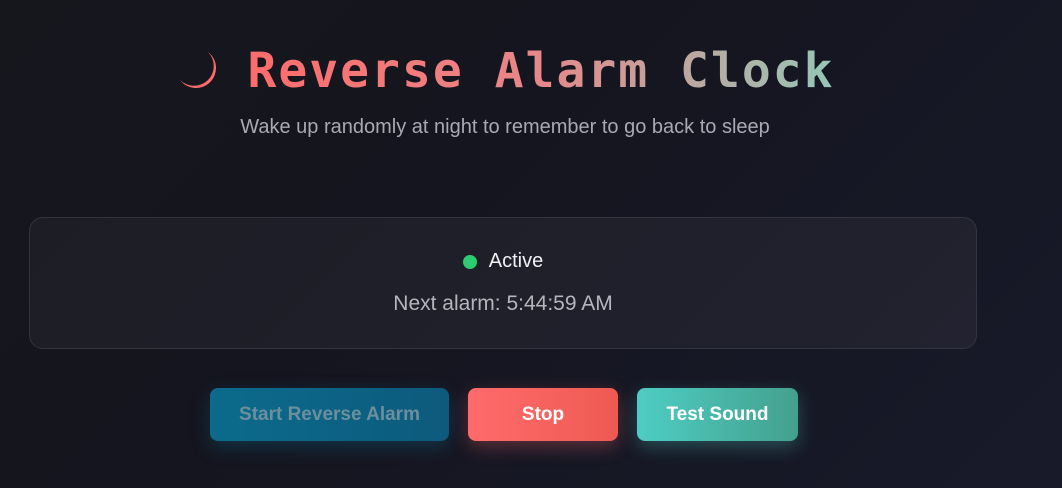 The image size is (1062, 488). I want to click on status-row: Active, so click(503, 261).